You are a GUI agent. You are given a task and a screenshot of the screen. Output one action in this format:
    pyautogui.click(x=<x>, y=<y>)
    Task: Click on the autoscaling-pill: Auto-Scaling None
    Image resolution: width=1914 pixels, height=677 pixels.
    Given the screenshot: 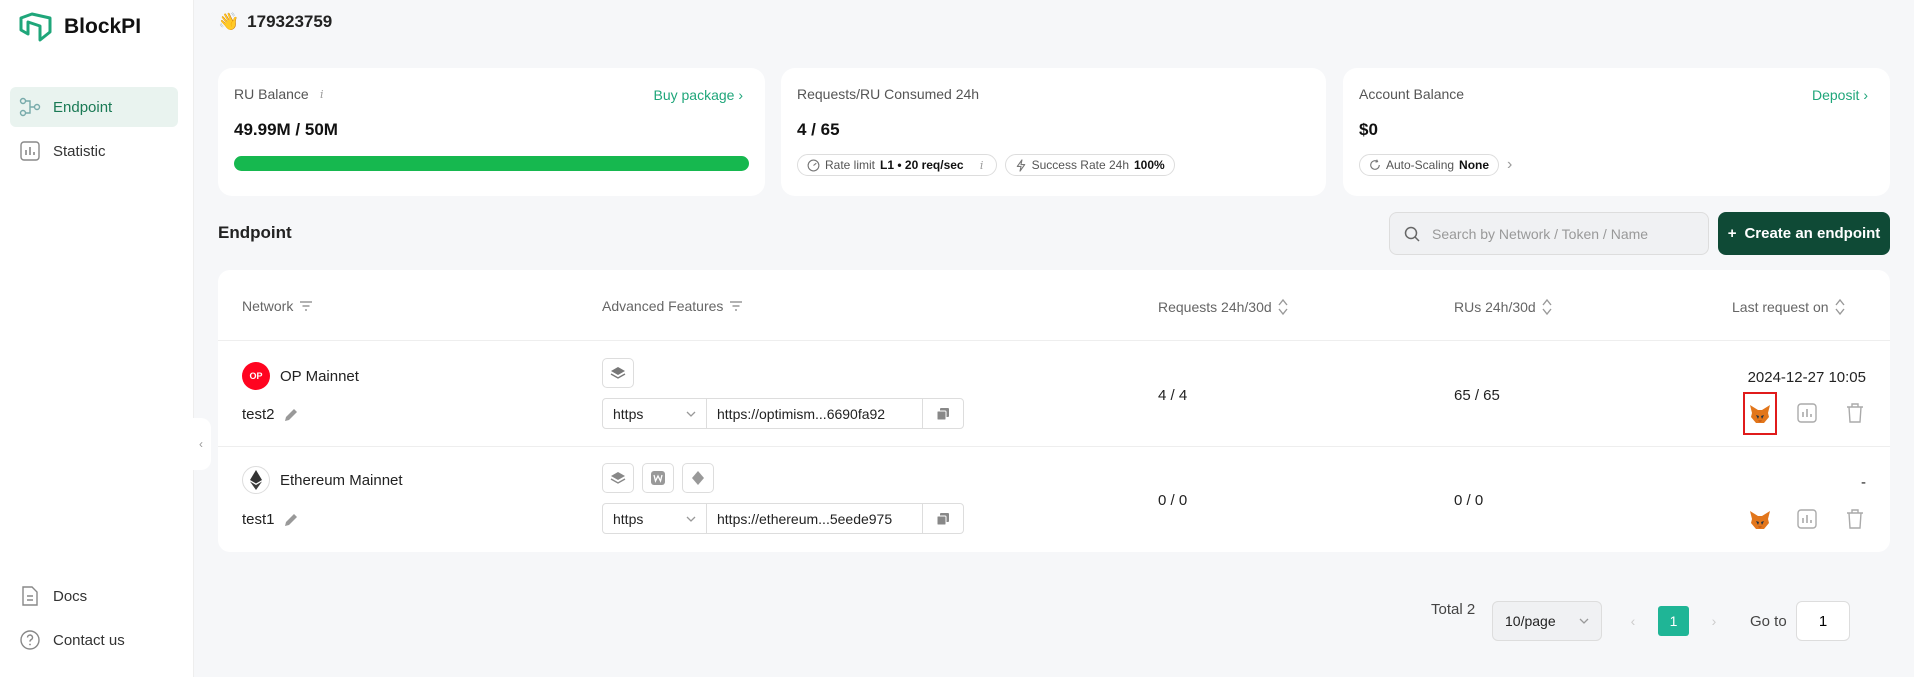 What is the action you would take?
    pyautogui.click(x=1429, y=165)
    